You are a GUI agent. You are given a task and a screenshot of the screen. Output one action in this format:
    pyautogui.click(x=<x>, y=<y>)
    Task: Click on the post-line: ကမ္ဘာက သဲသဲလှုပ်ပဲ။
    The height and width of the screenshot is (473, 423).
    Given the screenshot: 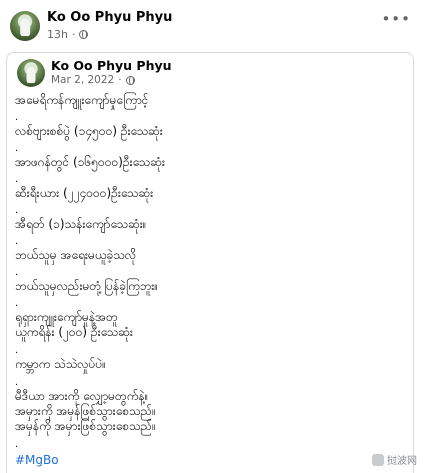 What is the action you would take?
    pyautogui.click(x=60, y=364)
    